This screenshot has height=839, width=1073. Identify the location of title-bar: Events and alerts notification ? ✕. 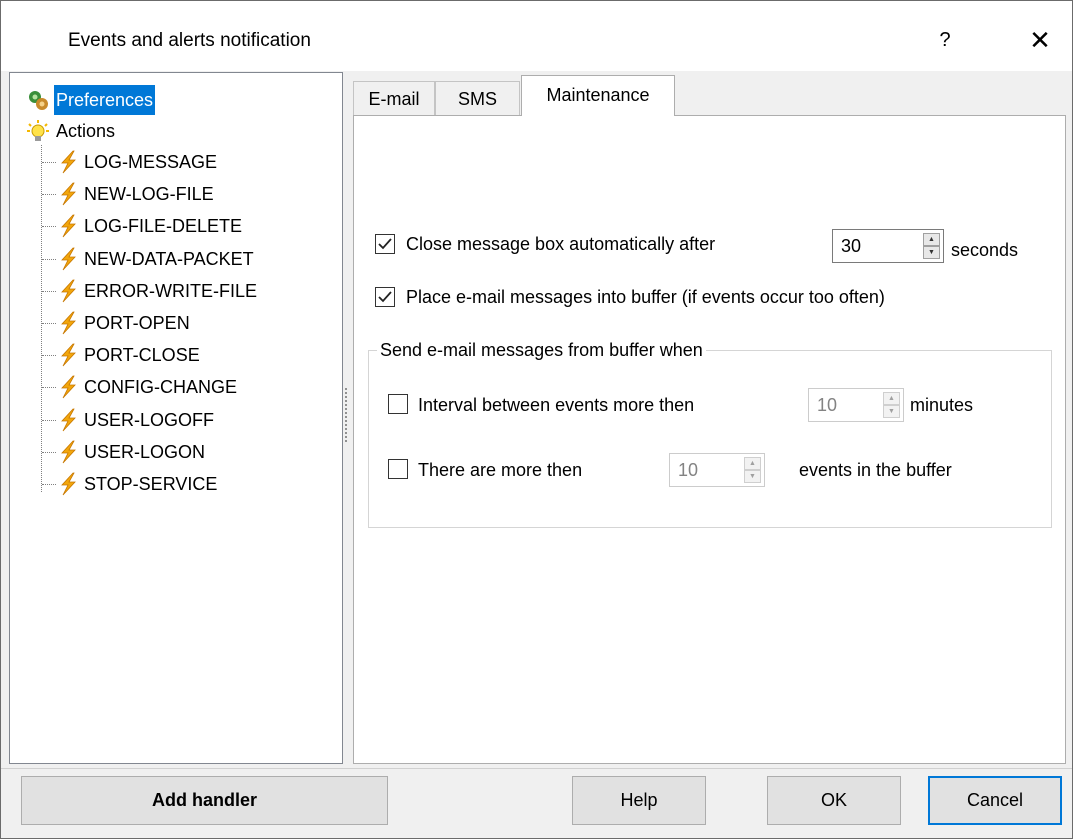
(536, 36).